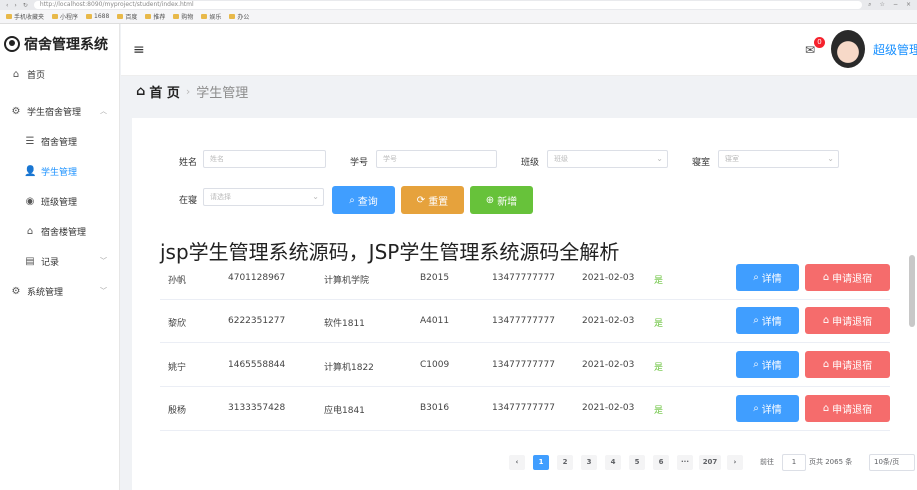 The image size is (917, 490). Describe the element at coordinates (608, 408) in the screenshot. I see `cell-date: 2021-02-03` at that location.